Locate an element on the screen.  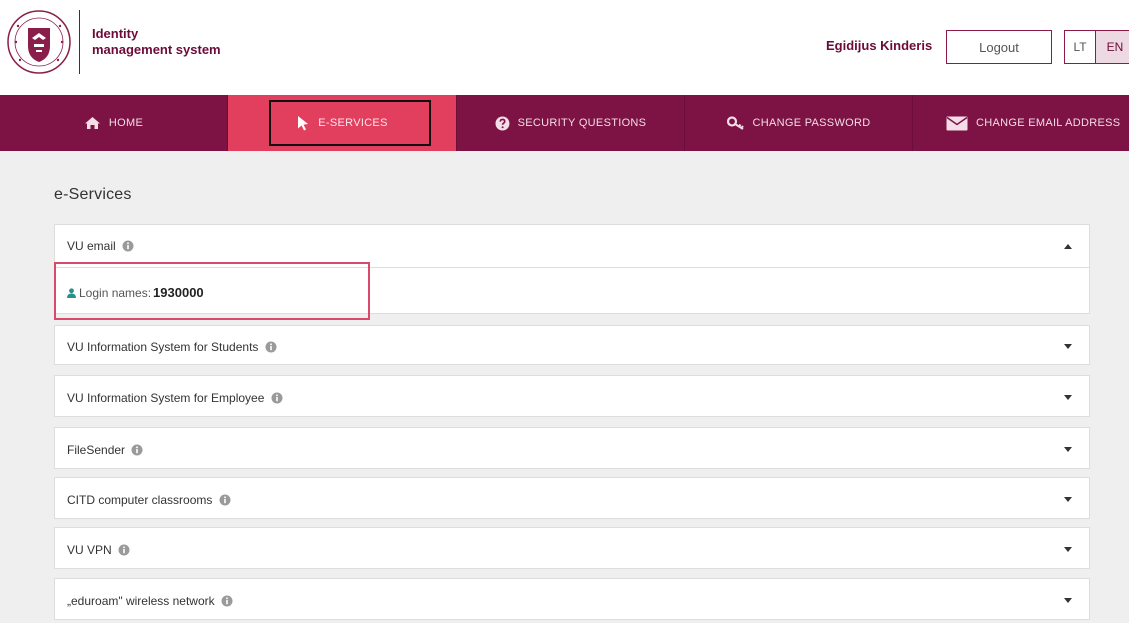
panel-citd-classrooms: CITD computer classrooms is located at coordinates (572, 498).